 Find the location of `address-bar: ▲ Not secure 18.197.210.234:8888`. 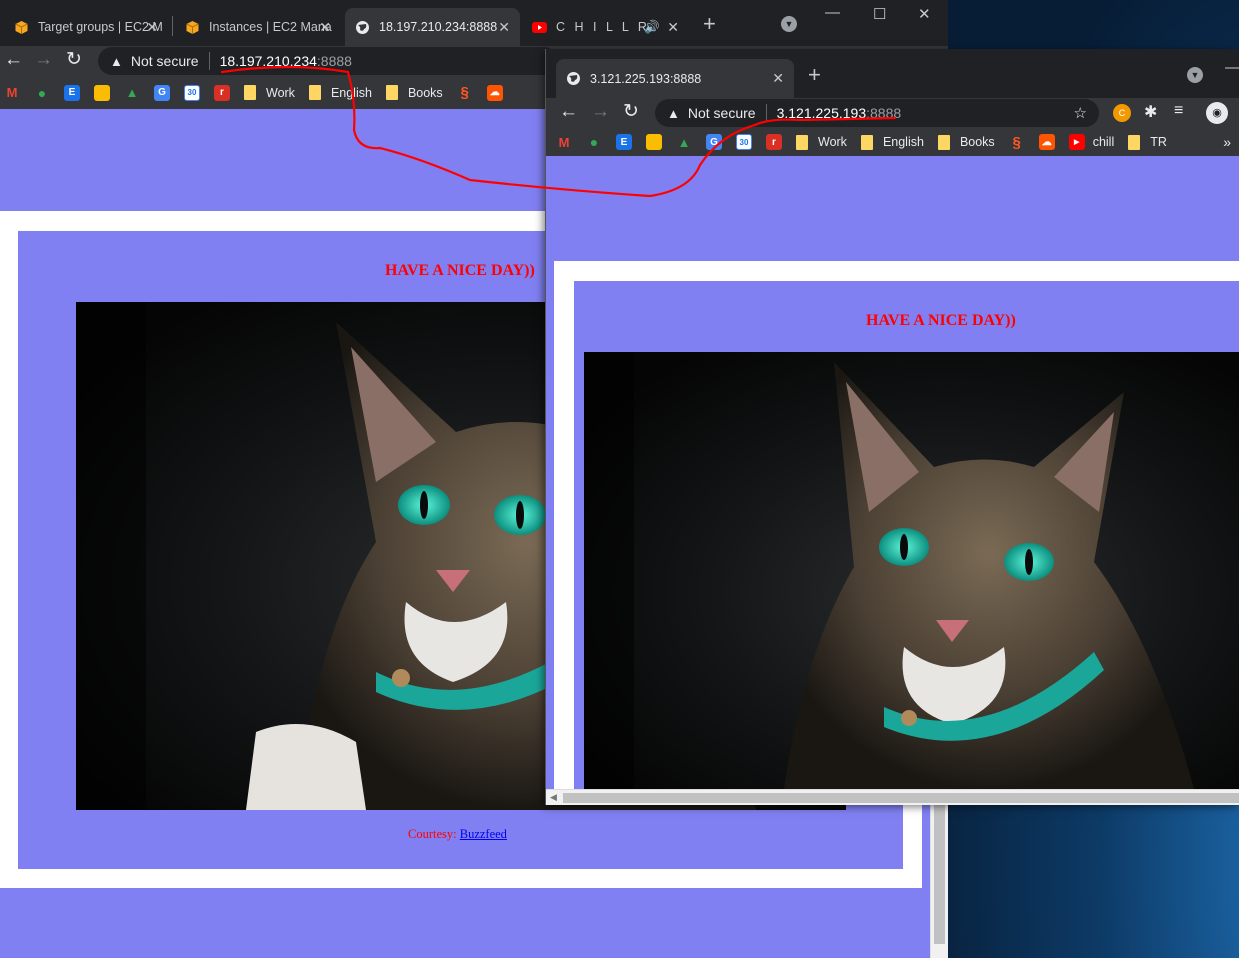

address-bar: ▲ Not secure 18.197.210.234:8888 is located at coordinates (328, 61).